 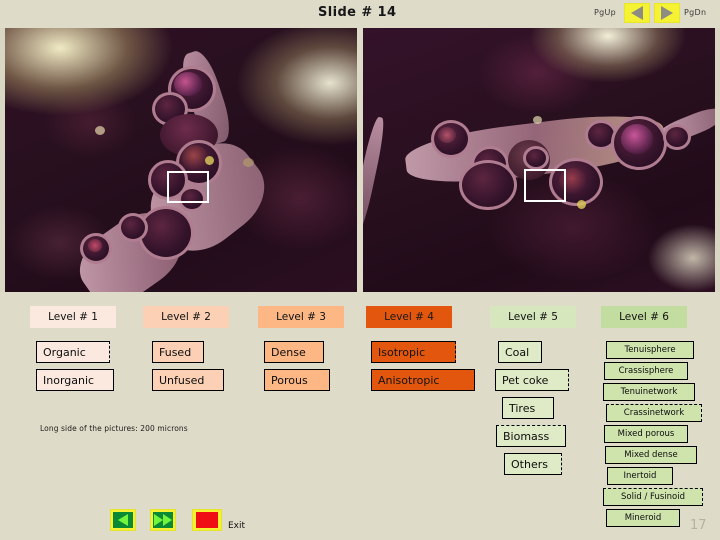 What do you see at coordinates (533, 464) in the screenshot?
I see `cell-level5-others: Others` at bounding box center [533, 464].